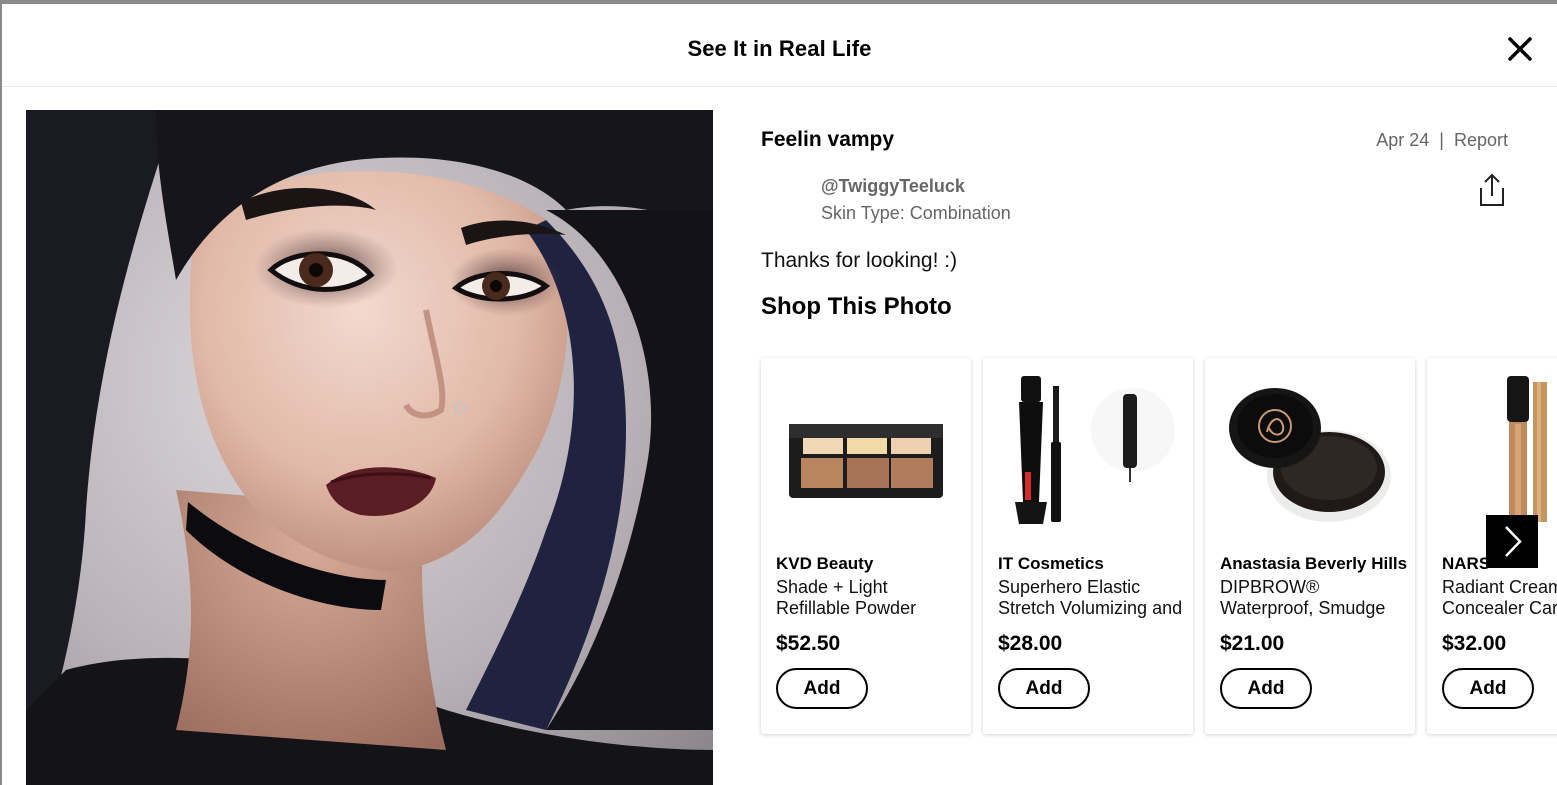 The image size is (1557, 785). Describe the element at coordinates (1403, 140) in the screenshot. I see `post-date: Apr 24` at that location.